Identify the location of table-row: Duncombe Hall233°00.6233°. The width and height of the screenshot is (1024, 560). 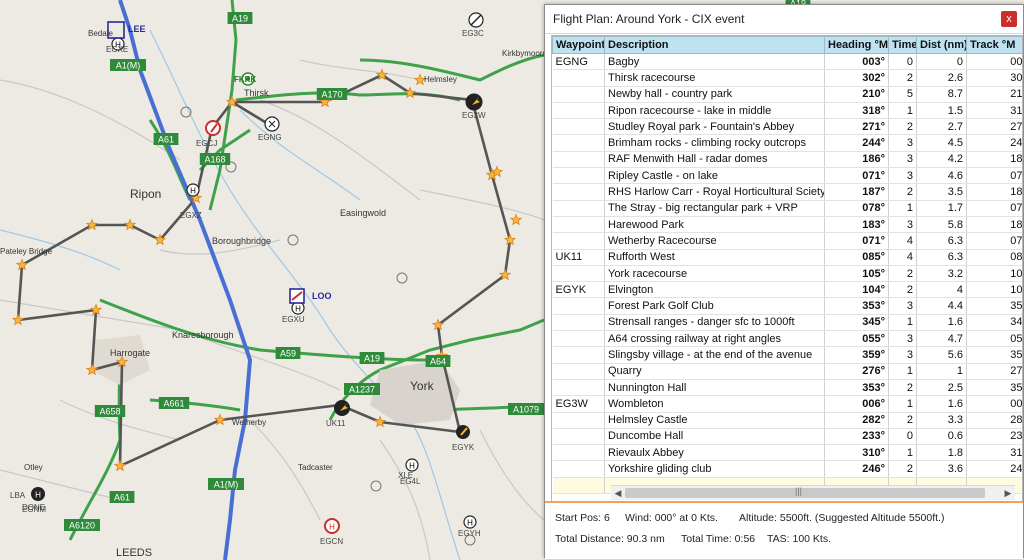
(787, 437).